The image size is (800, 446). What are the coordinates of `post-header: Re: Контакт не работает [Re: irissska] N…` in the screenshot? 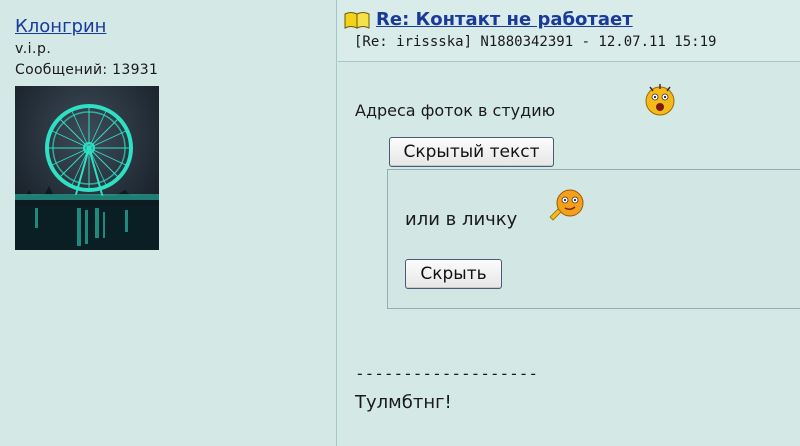 It's located at (569, 31).